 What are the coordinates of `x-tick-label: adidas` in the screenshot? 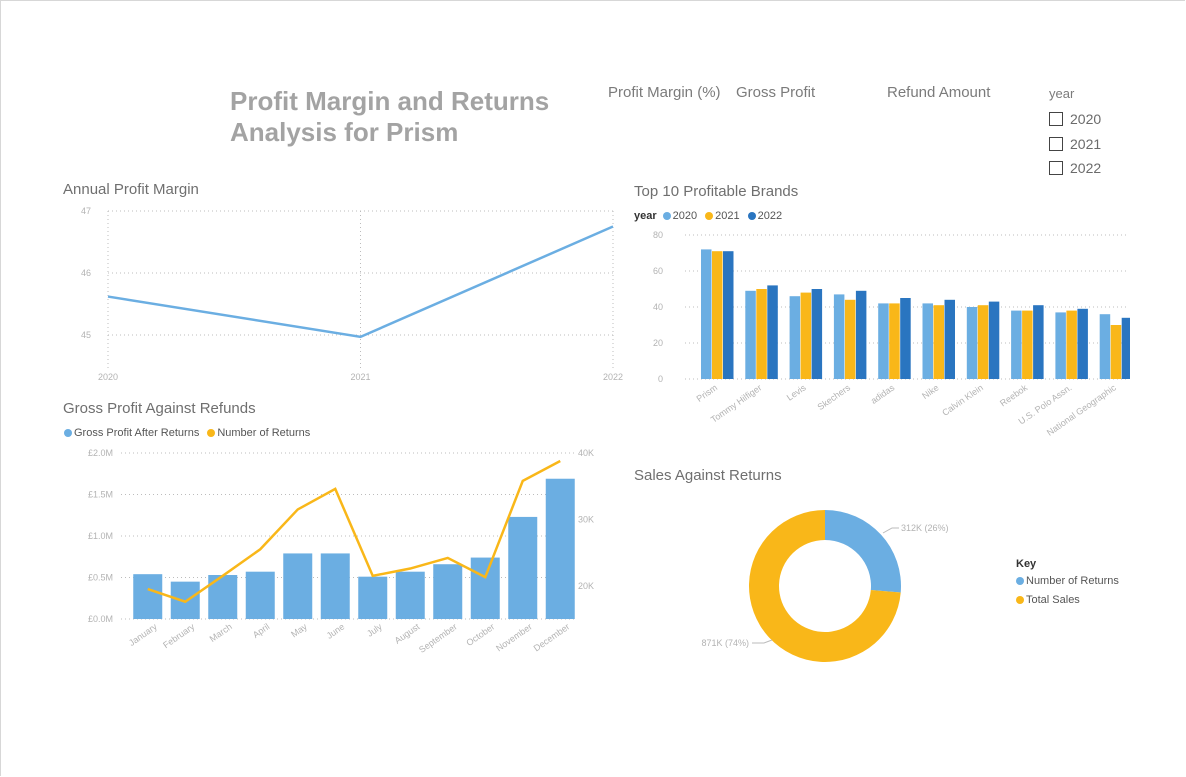 It's located at (883, 394).